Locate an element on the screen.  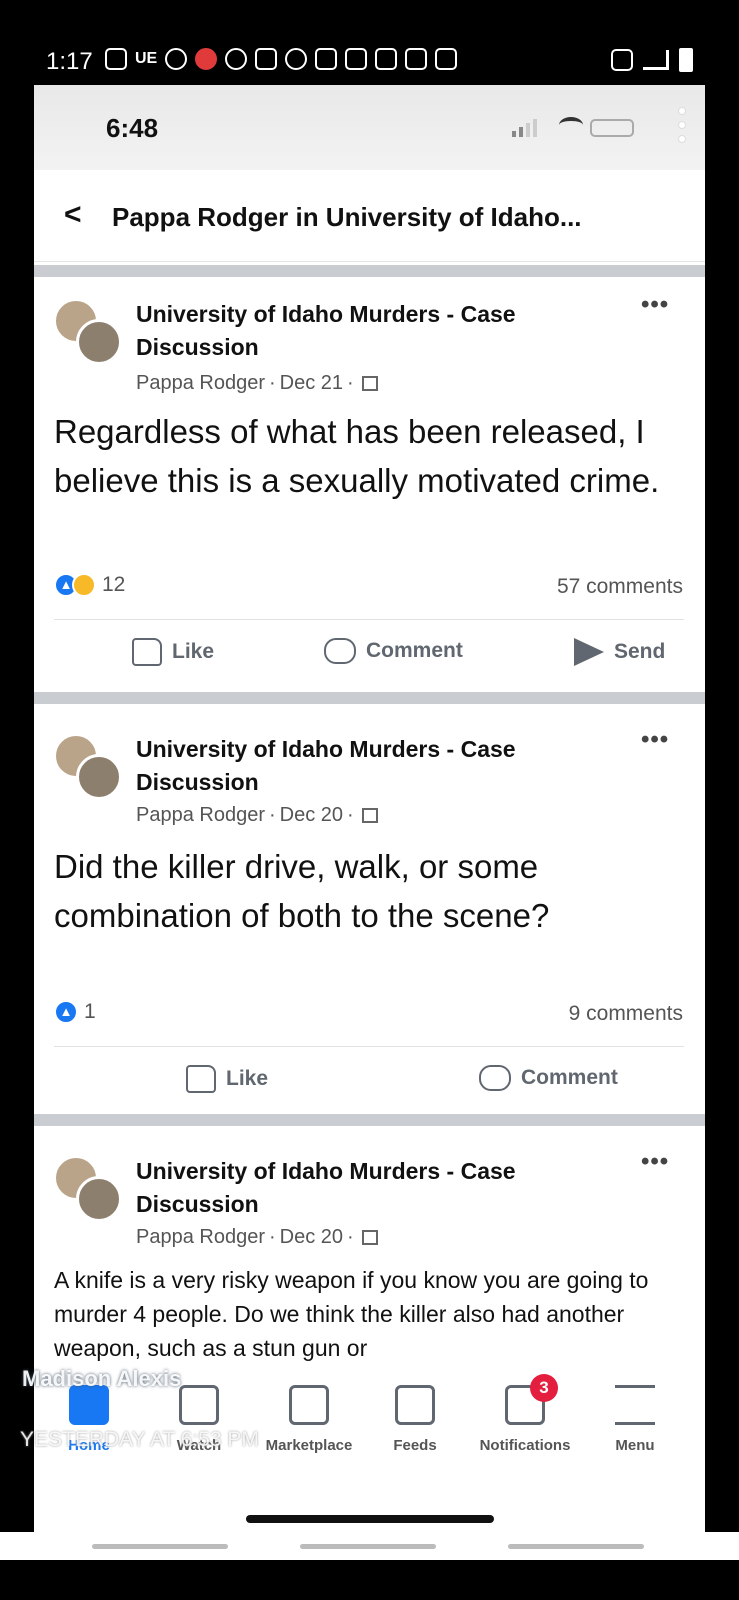
action-row: Like Comment Send is located at coordinates (369, 651).